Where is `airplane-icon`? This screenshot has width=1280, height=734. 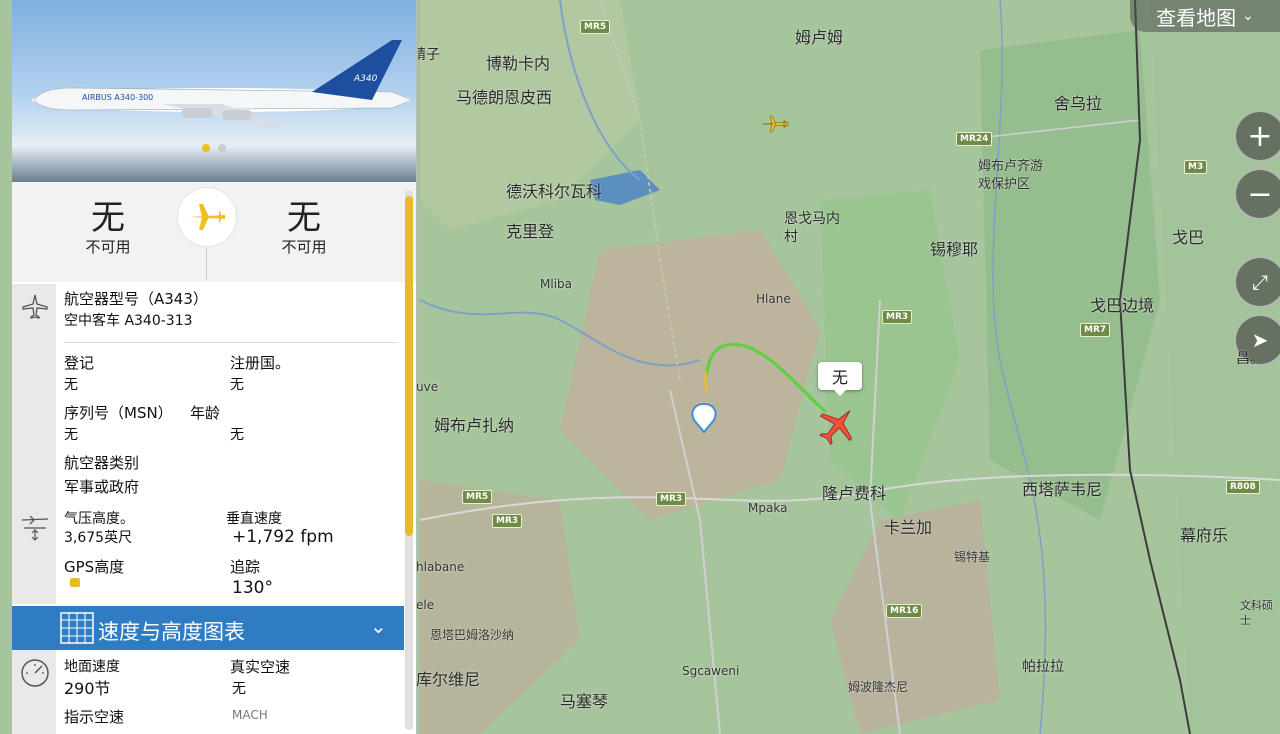
airplane-icon is located at coordinates (207, 217).